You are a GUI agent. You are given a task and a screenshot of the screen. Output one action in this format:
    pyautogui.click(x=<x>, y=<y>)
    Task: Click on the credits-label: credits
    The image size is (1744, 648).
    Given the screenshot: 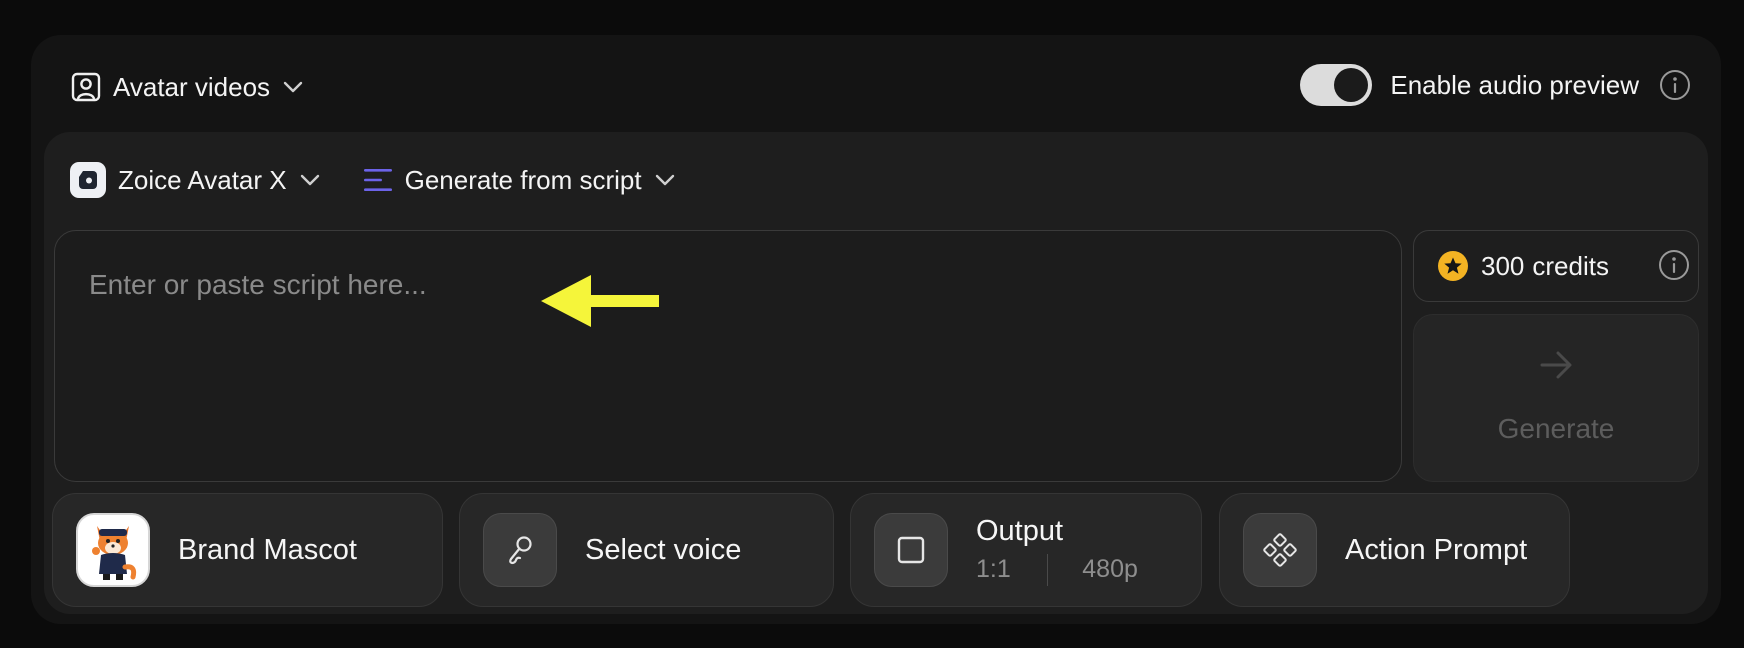 What is the action you would take?
    pyautogui.click(x=1570, y=265)
    